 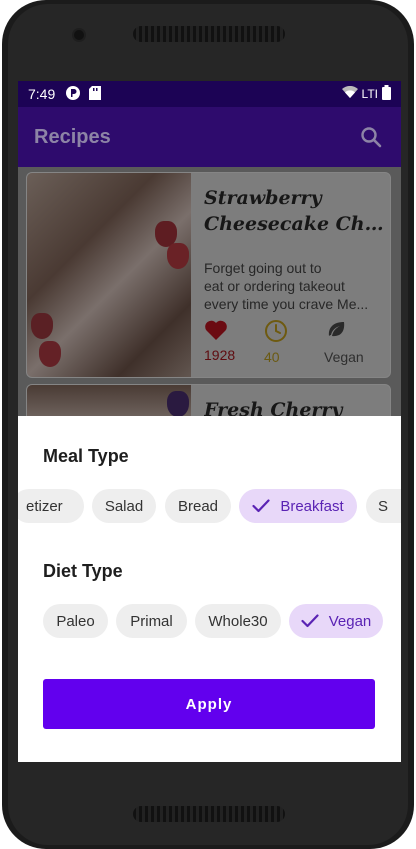 I want to click on status-time: 7:49, so click(x=42, y=94).